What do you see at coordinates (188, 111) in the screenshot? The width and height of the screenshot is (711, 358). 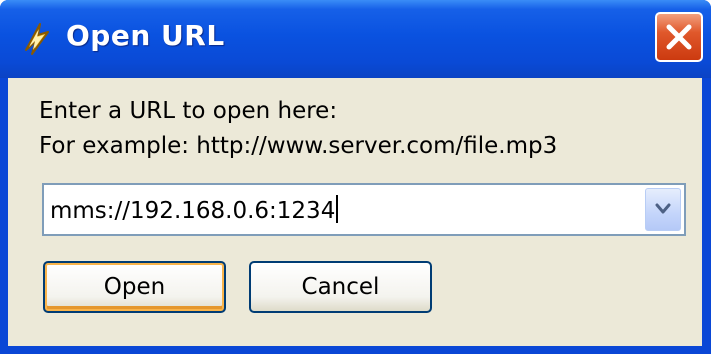 I see `prompt-label: Enter a URL to open here:` at bounding box center [188, 111].